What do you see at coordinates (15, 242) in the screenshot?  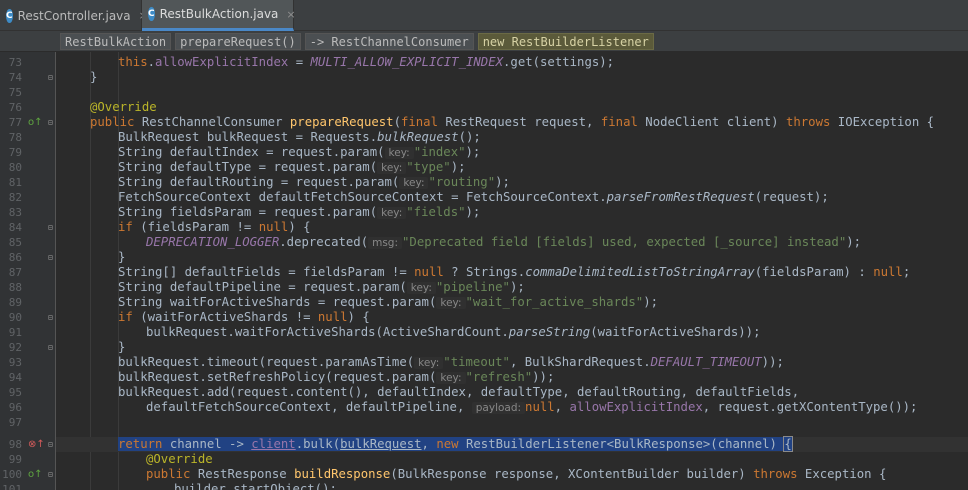 I see `line-number: 85` at bounding box center [15, 242].